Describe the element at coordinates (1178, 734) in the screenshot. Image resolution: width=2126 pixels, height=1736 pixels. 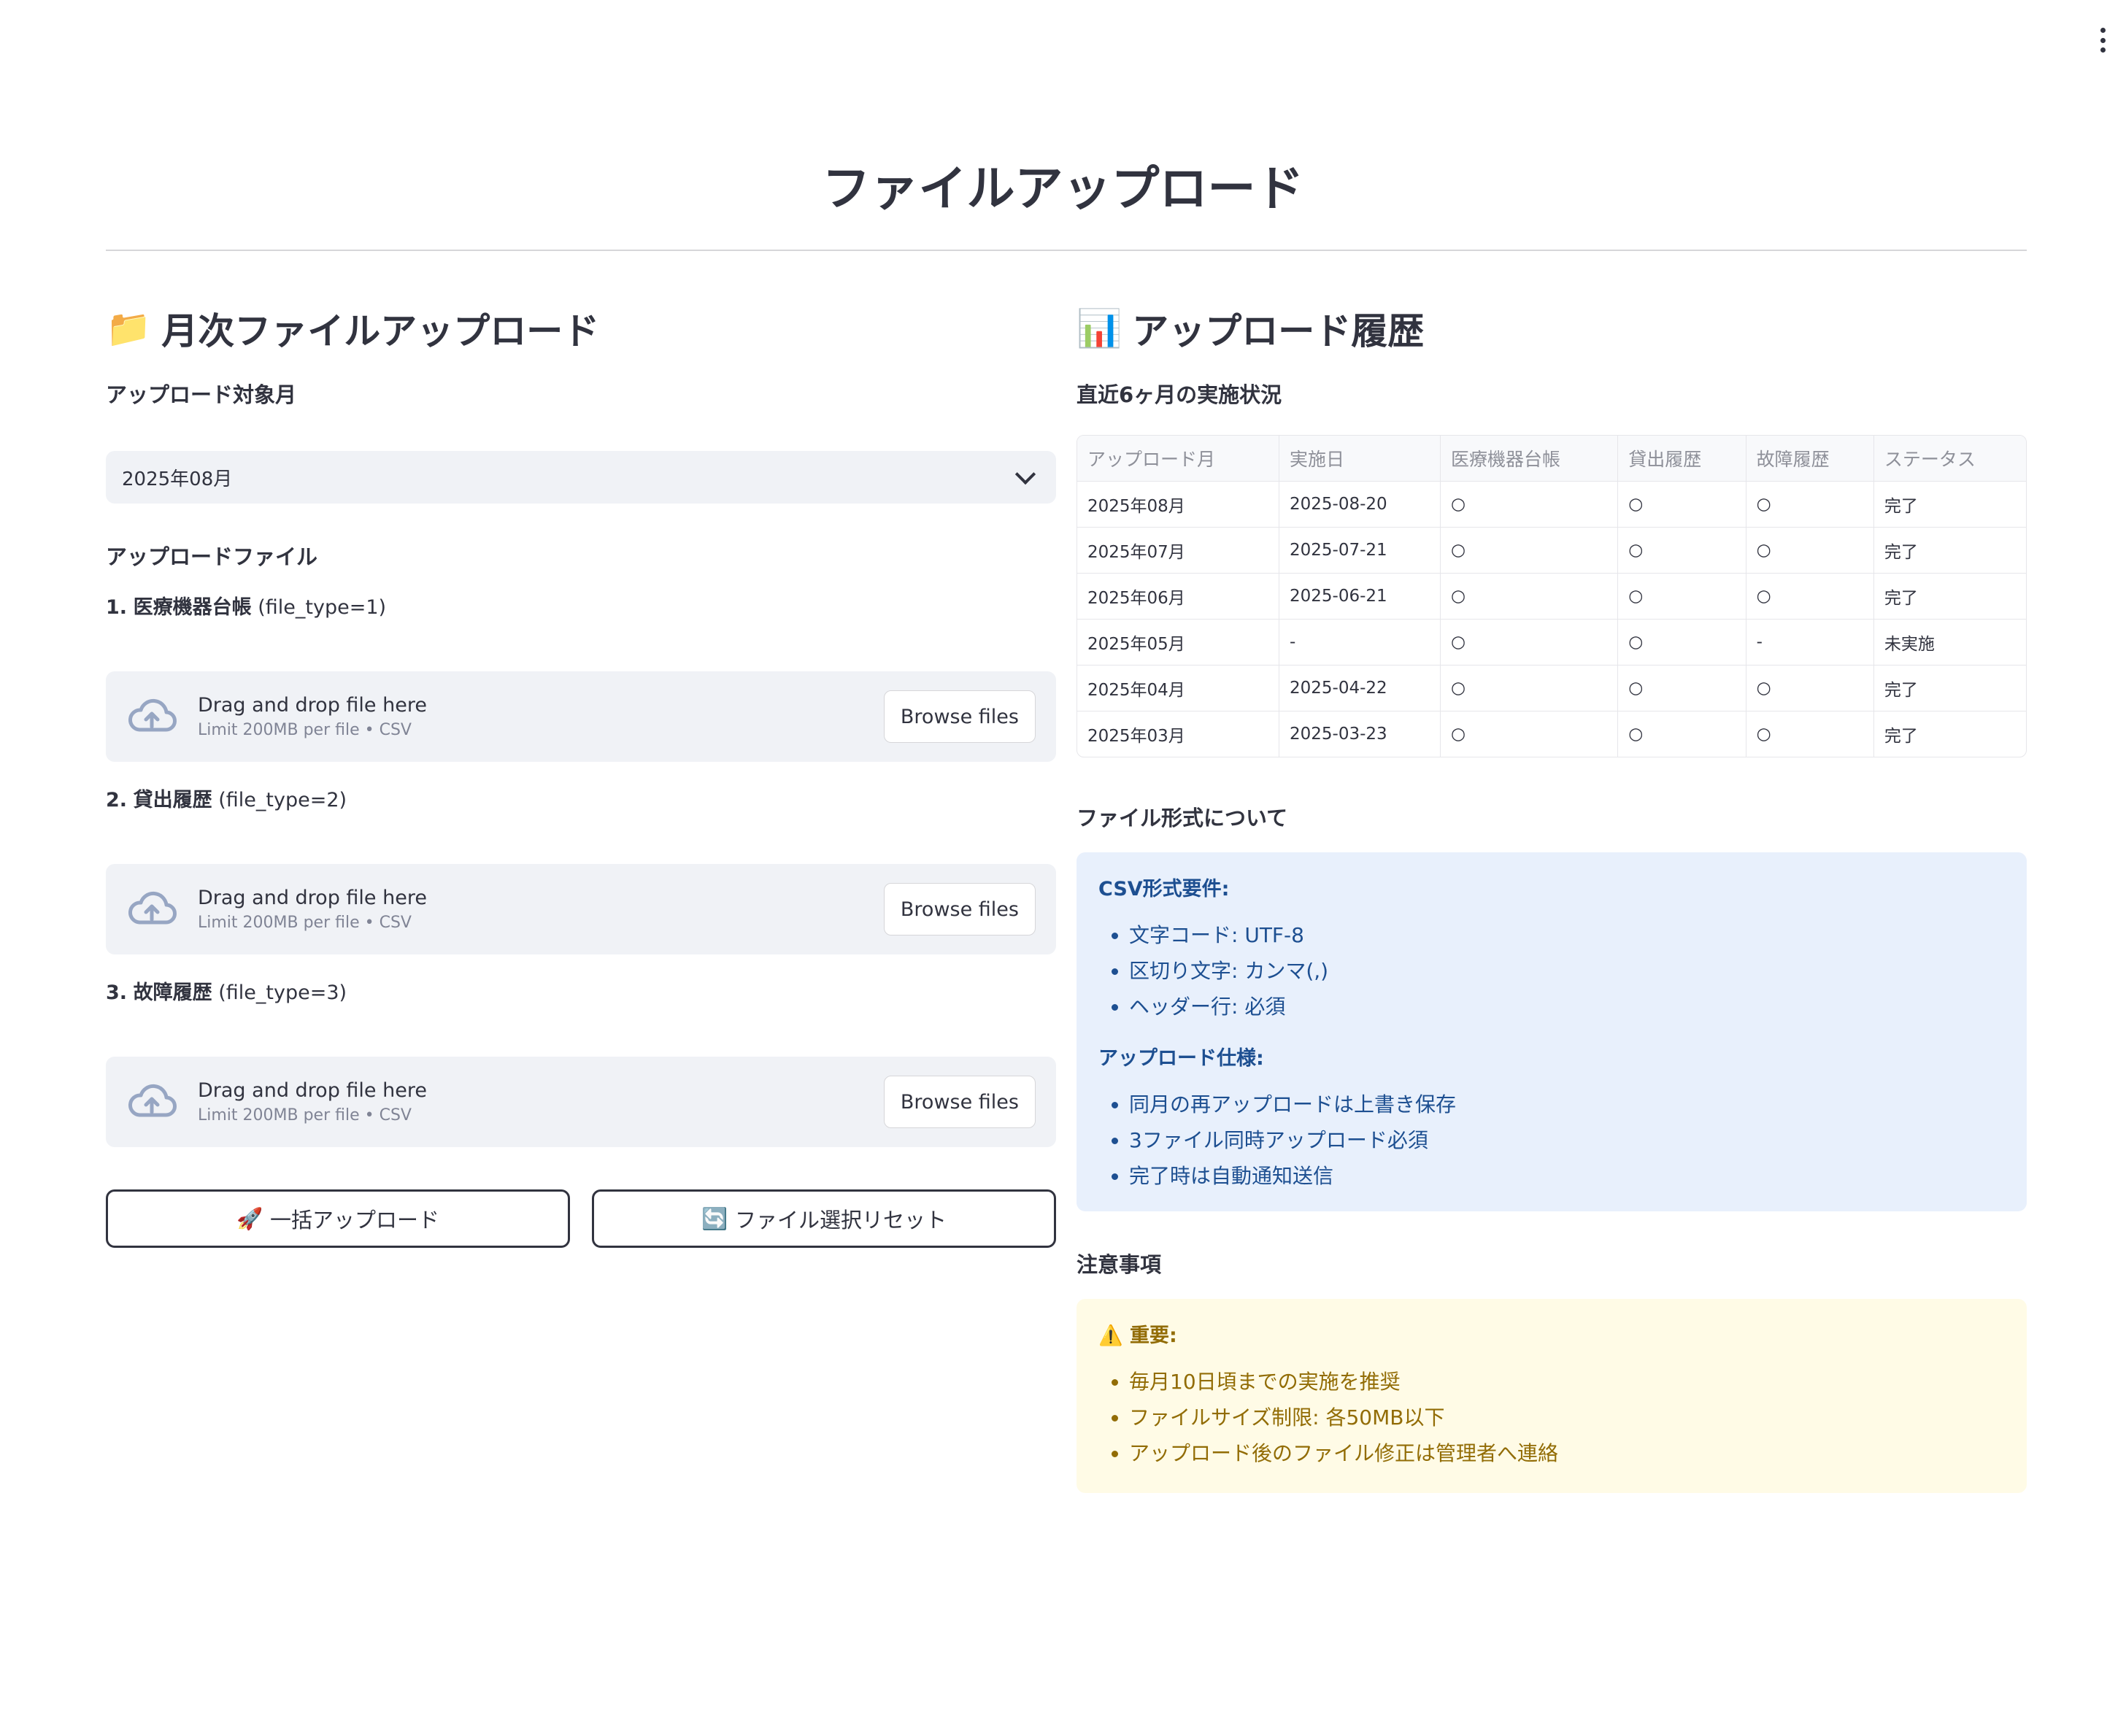
I see `table-cell: 2025年03月` at that location.